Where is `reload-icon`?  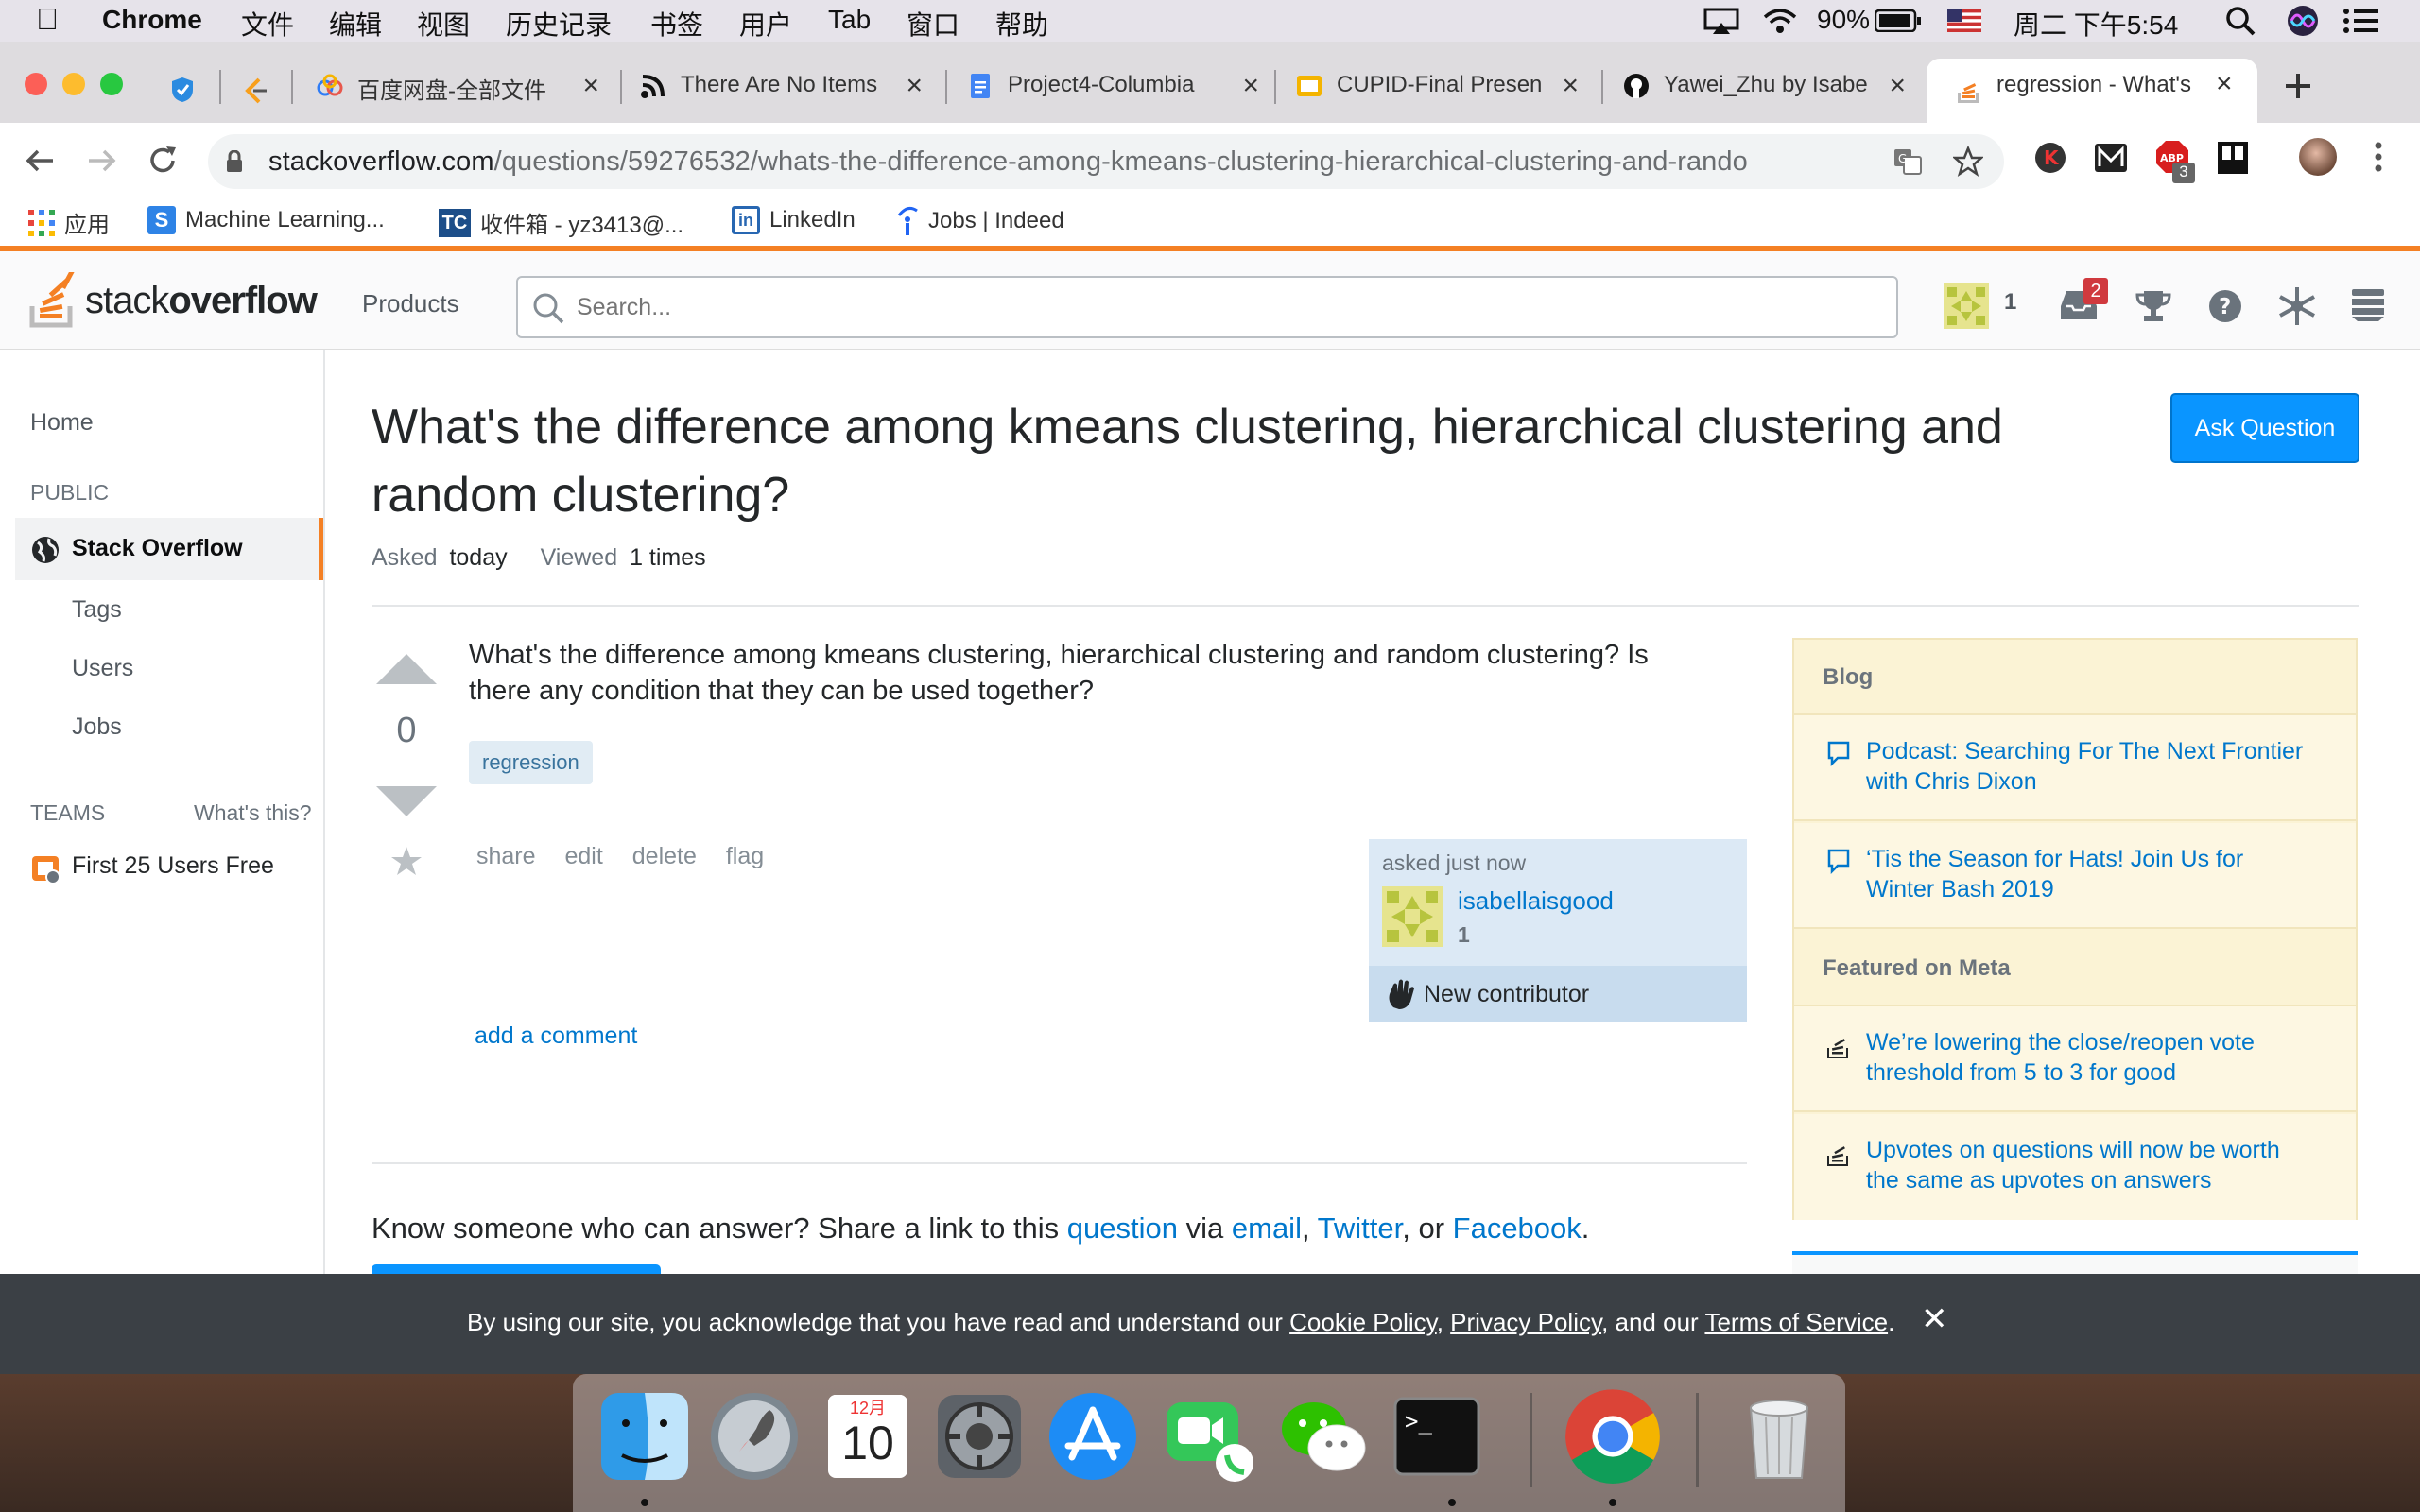 reload-icon is located at coordinates (163, 161).